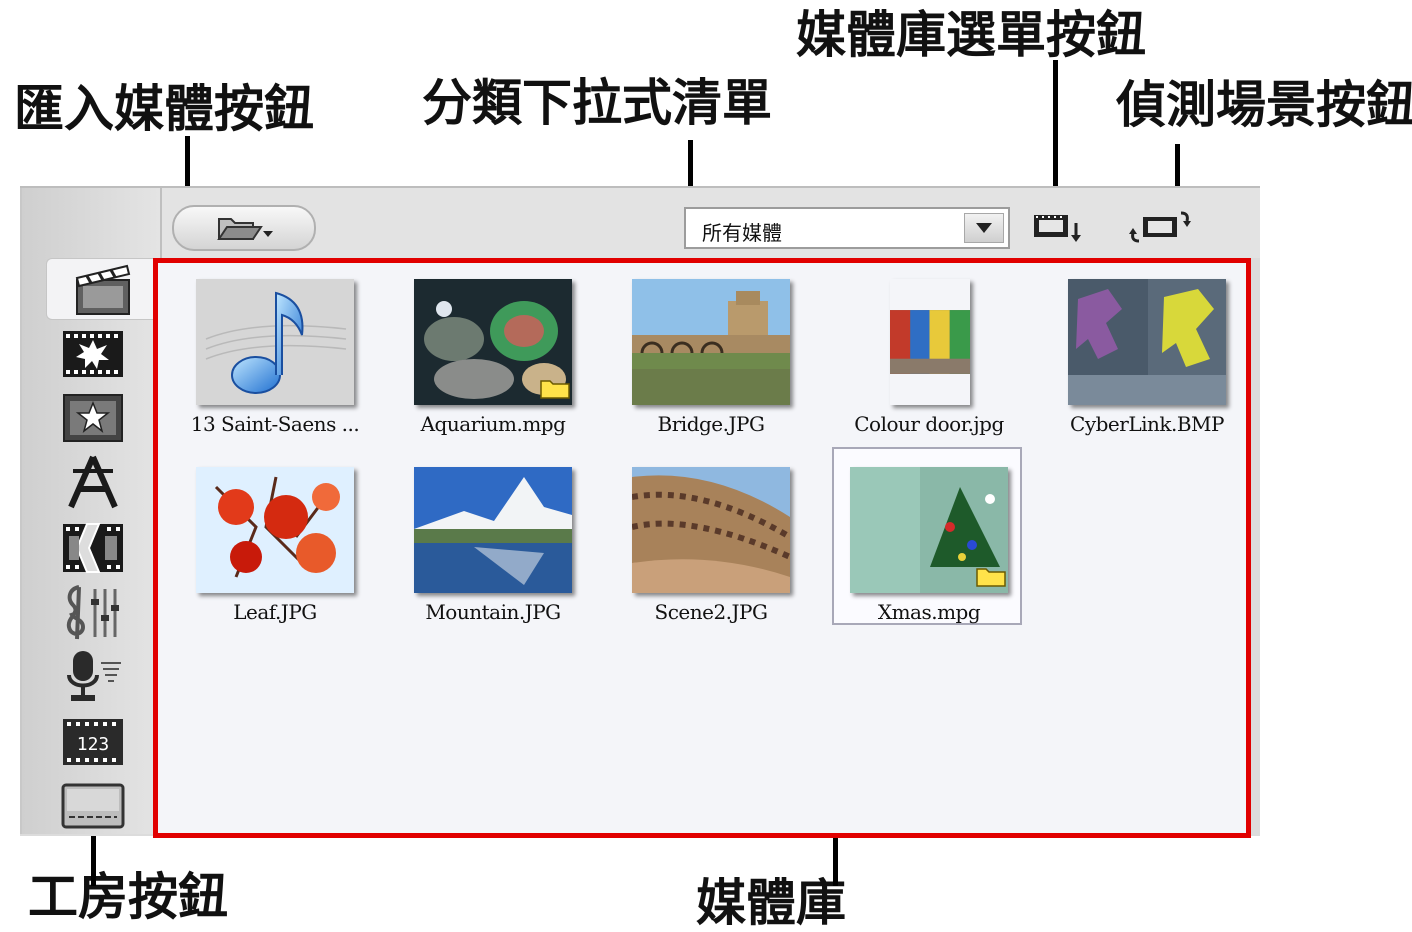 The image size is (1412, 932). Describe the element at coordinates (711, 612) in the screenshot. I see `media-item-name: Scene2.JPG` at that location.